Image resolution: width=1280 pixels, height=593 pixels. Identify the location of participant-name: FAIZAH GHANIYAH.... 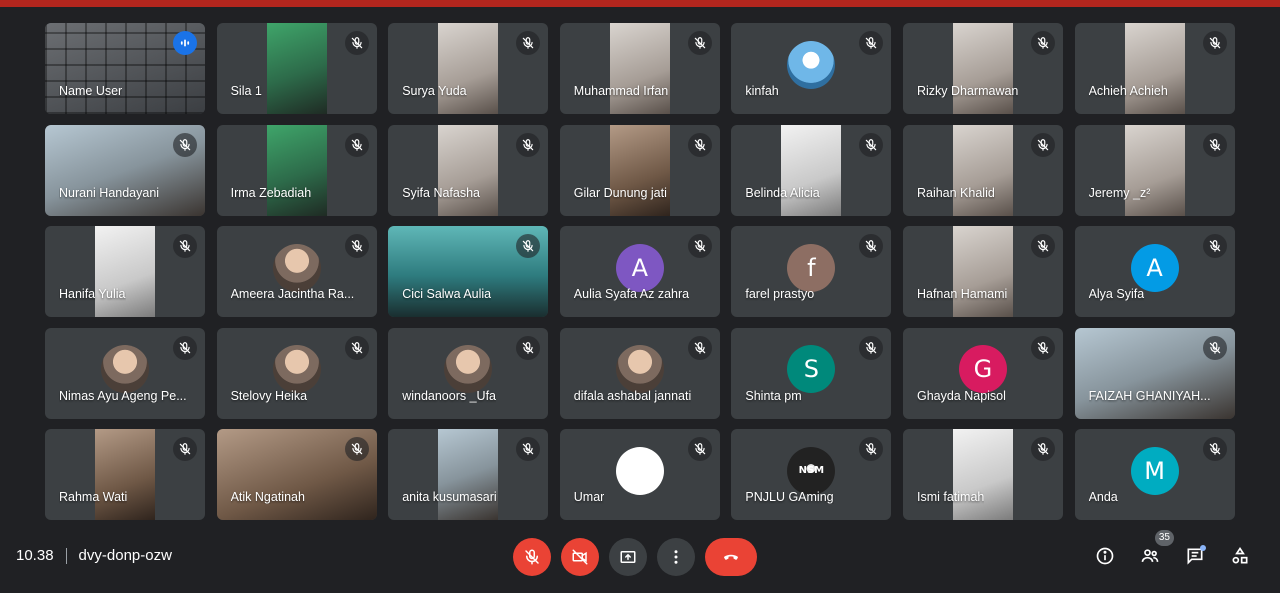
(1149, 395).